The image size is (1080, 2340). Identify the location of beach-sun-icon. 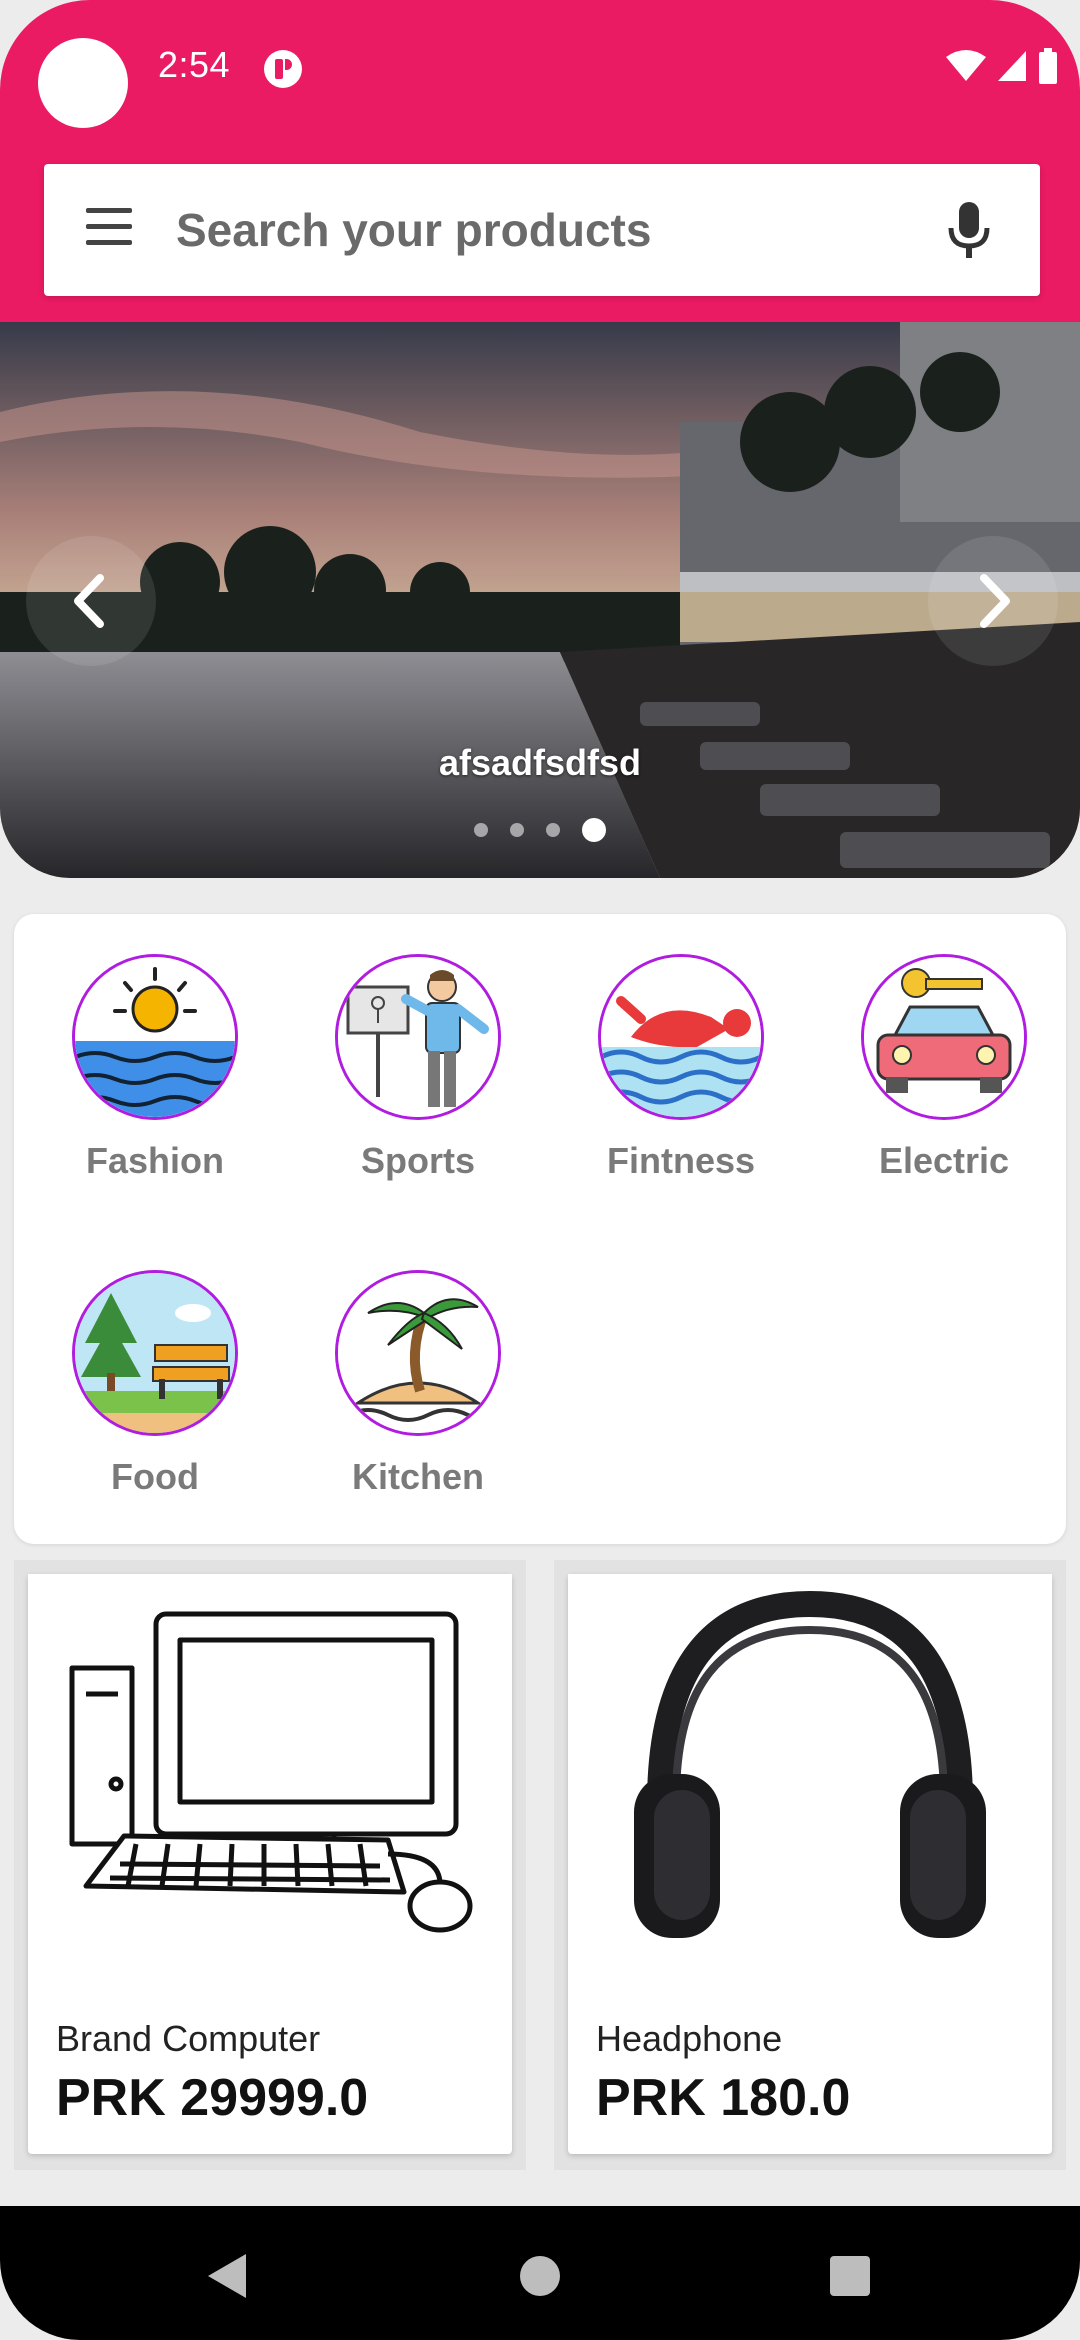
(155, 1037).